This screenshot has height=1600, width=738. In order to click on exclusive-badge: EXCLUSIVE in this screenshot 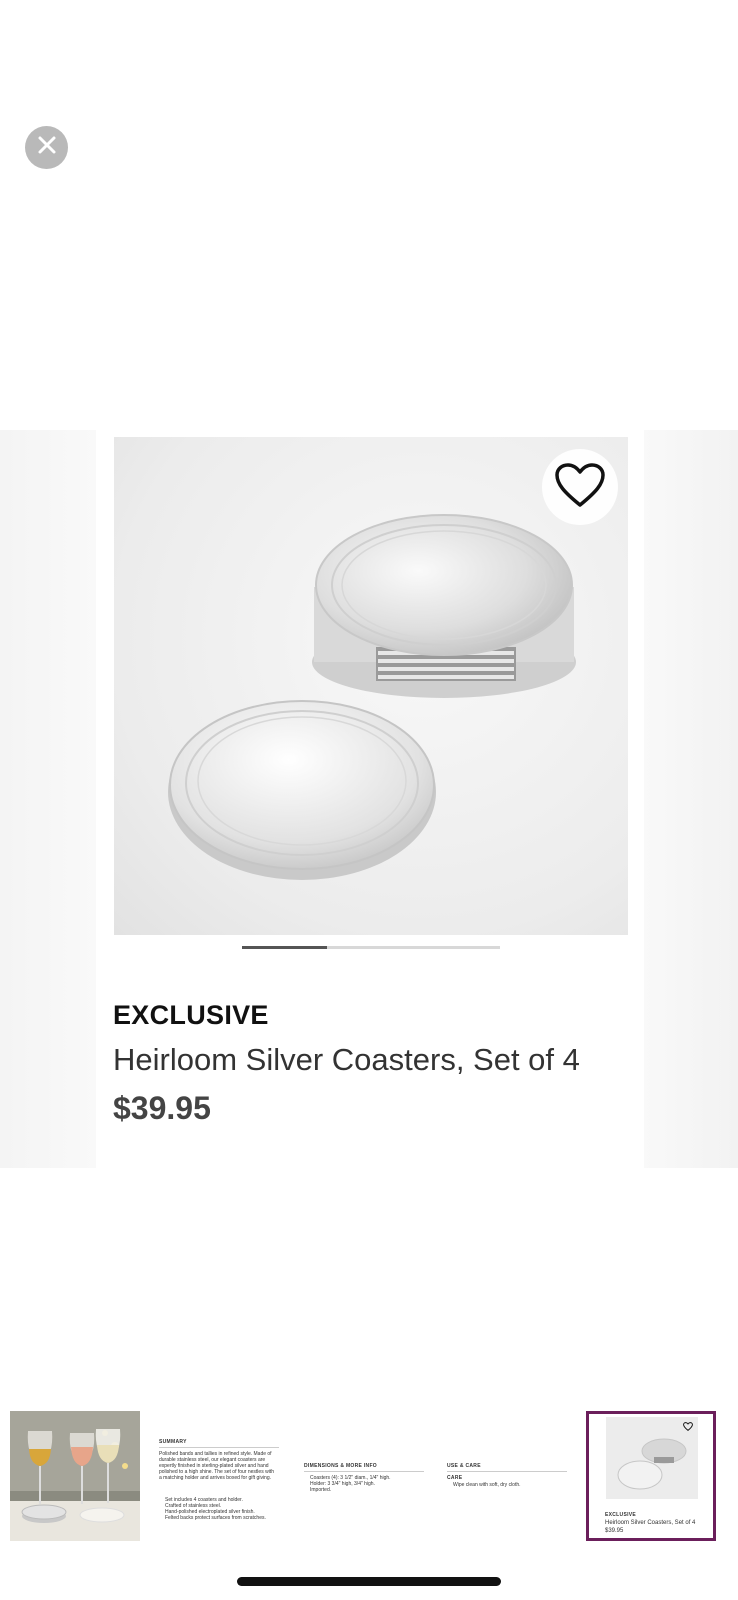, I will do `click(191, 1015)`.